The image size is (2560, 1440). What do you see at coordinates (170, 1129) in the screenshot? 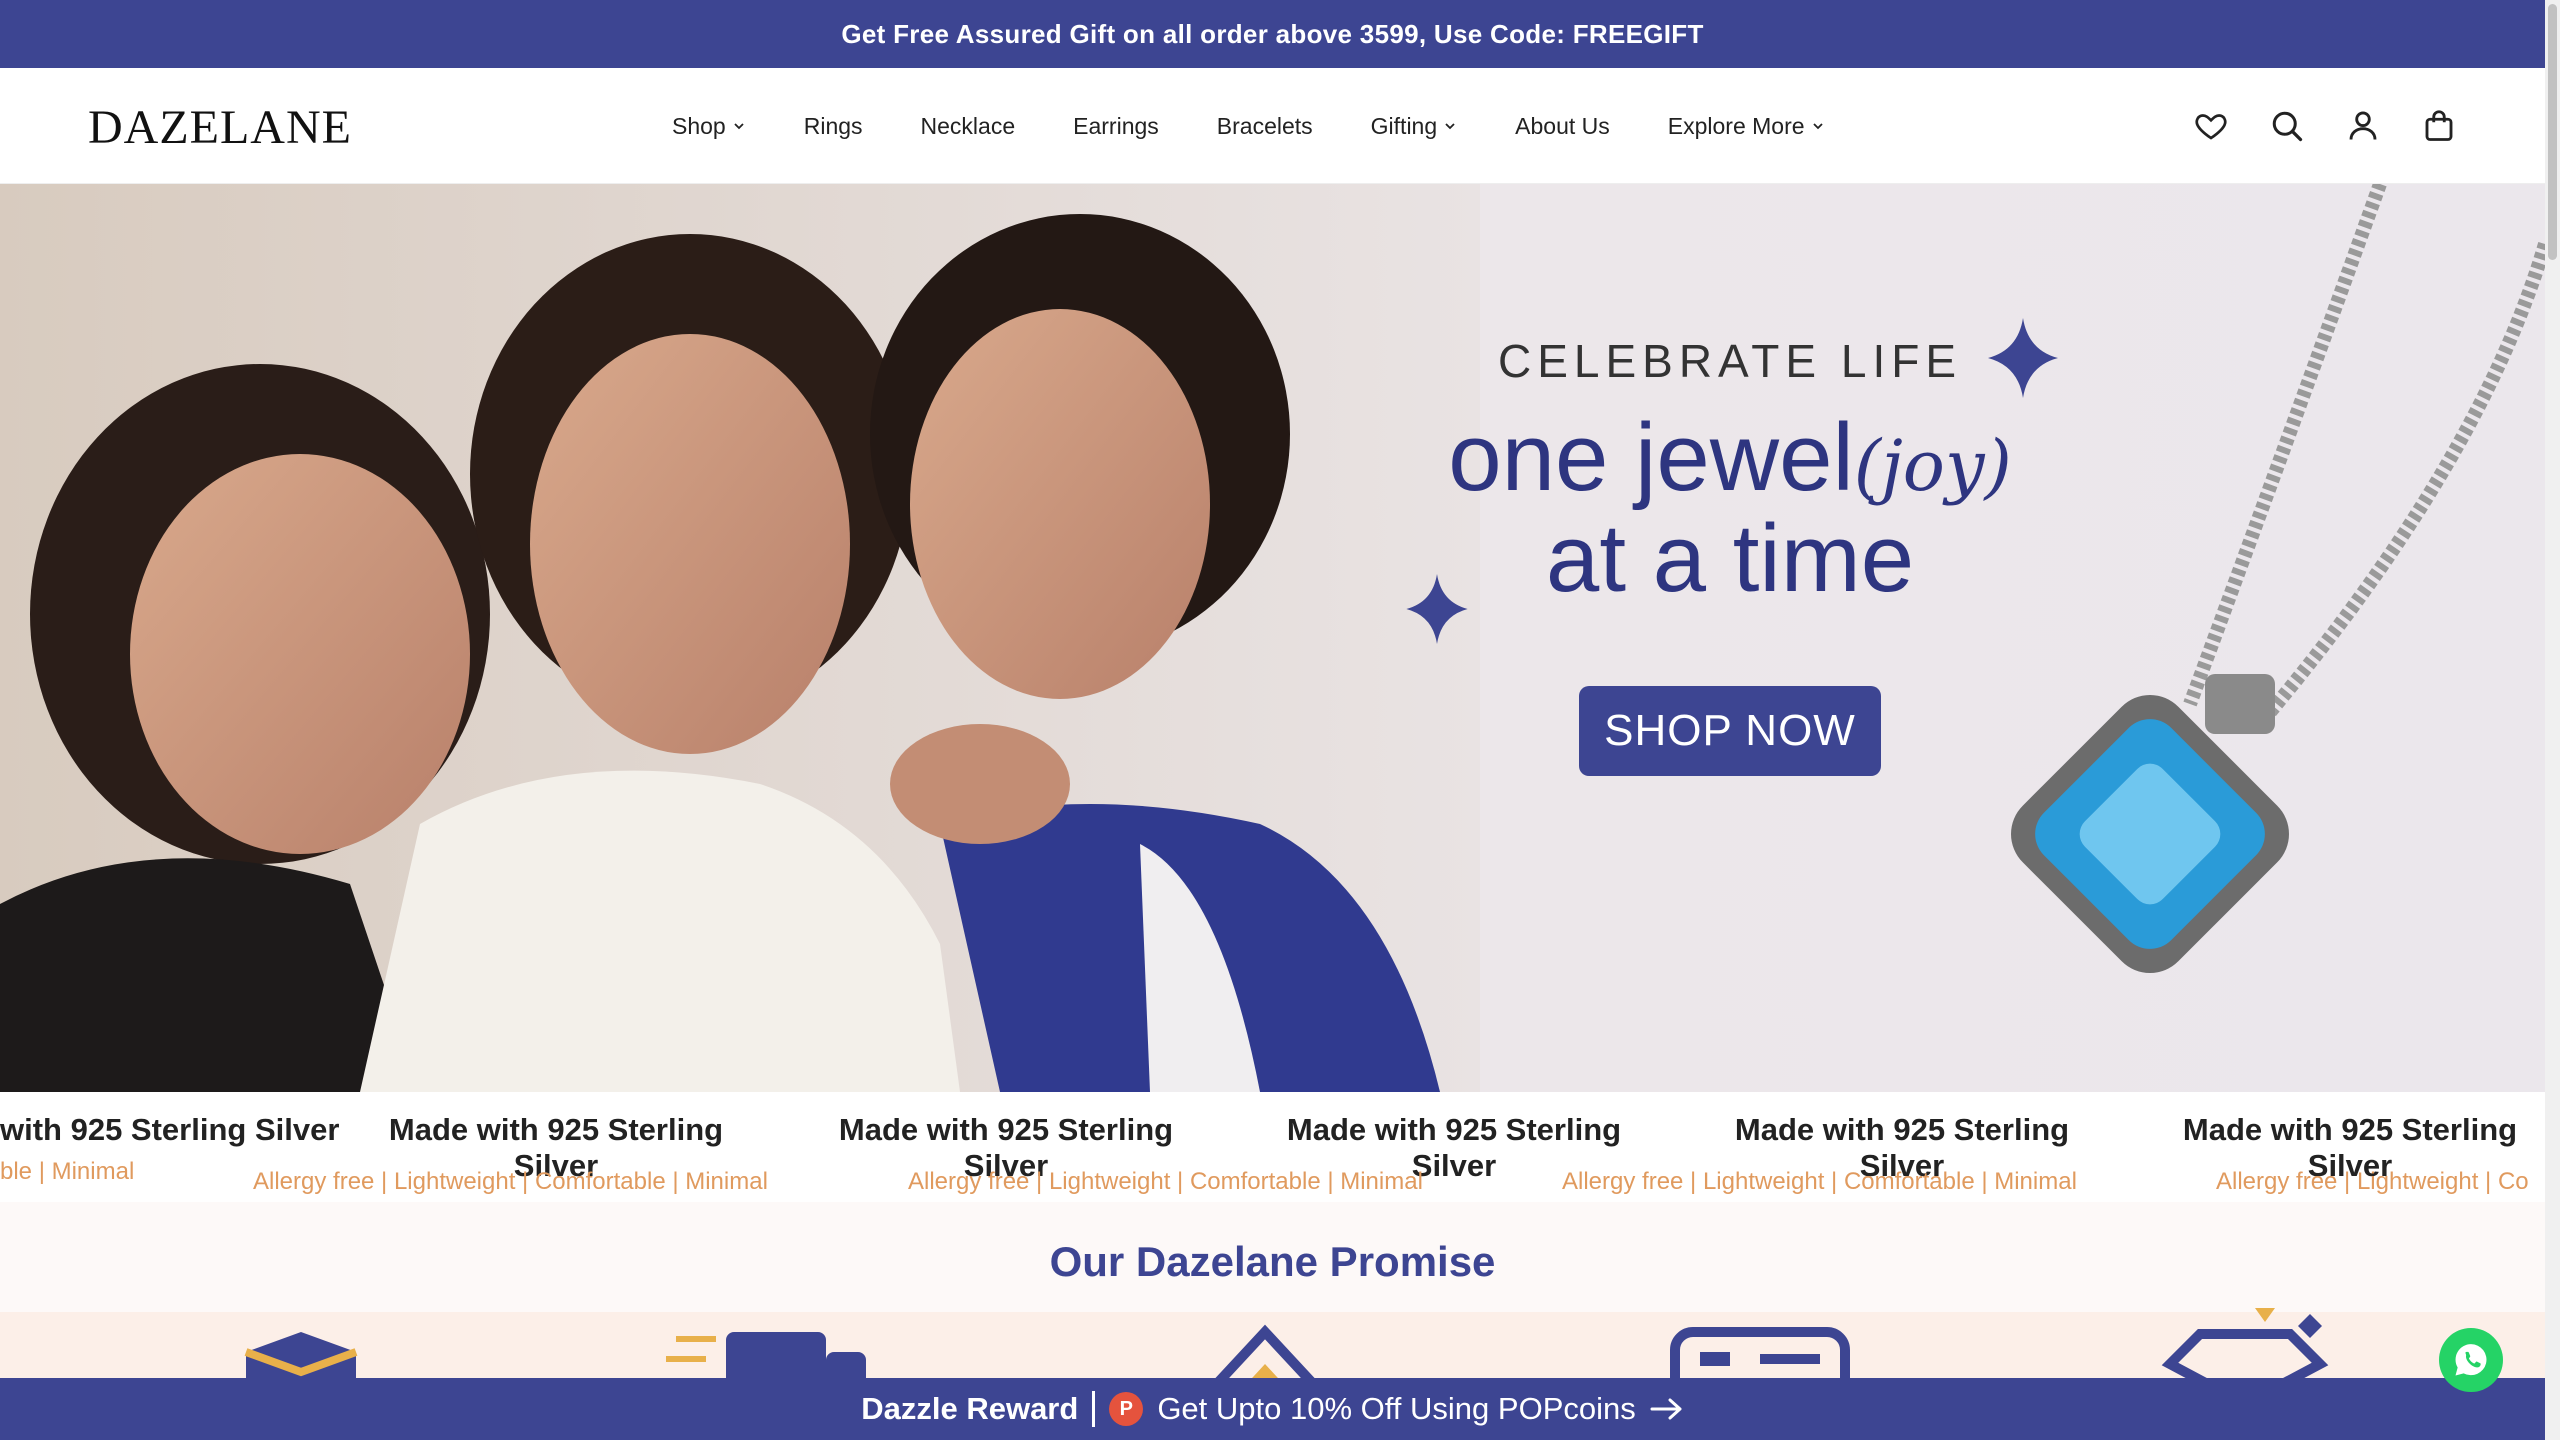
I see `marquee-title: with 925 Sterling Silver` at bounding box center [170, 1129].